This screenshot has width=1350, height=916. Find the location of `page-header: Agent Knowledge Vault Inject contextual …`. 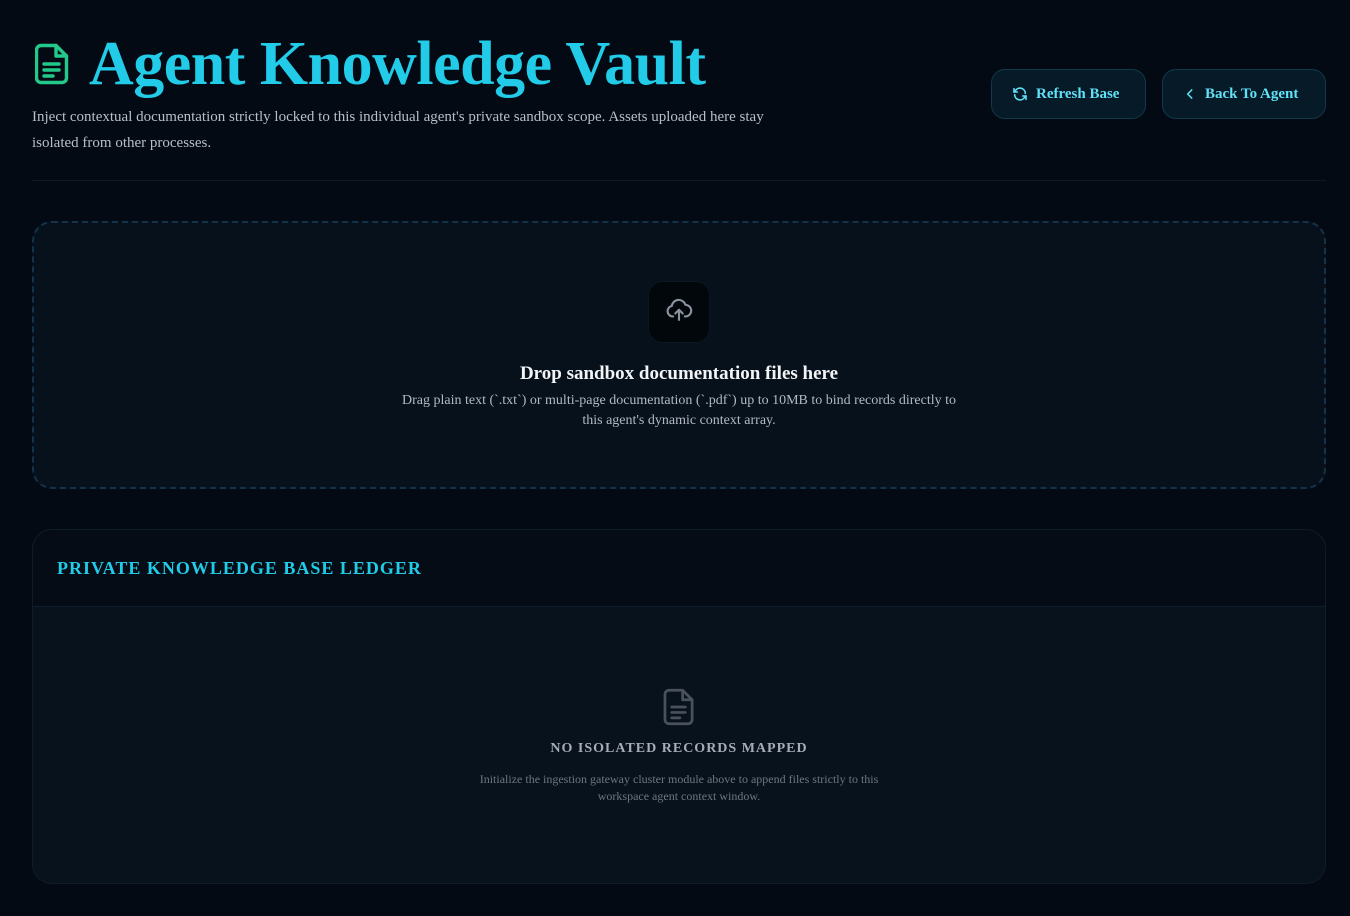

page-header: Agent Knowledge Vault Inject contextual … is located at coordinates (679, 90).